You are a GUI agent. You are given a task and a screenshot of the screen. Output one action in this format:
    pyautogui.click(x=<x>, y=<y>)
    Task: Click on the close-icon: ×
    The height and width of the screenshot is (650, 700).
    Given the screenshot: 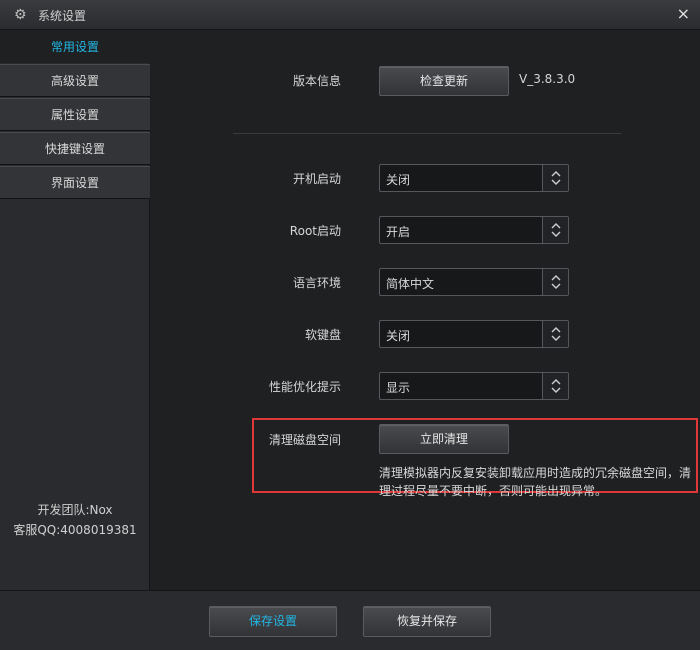 What is the action you would take?
    pyautogui.click(x=683, y=14)
    